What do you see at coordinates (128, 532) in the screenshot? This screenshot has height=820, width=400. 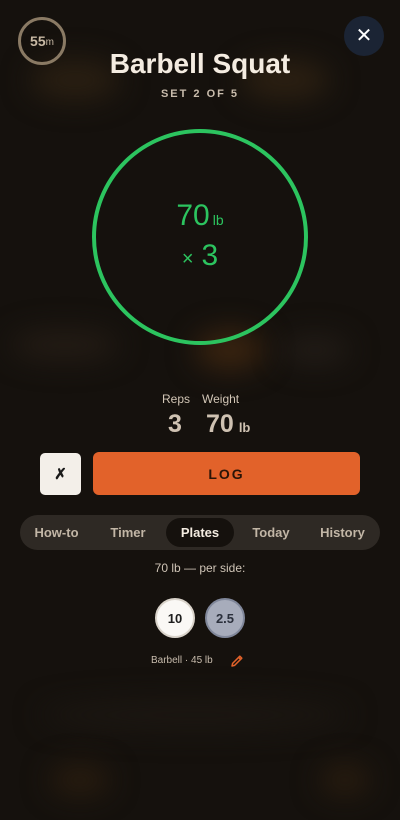 I see `tab-timer: Timer` at bounding box center [128, 532].